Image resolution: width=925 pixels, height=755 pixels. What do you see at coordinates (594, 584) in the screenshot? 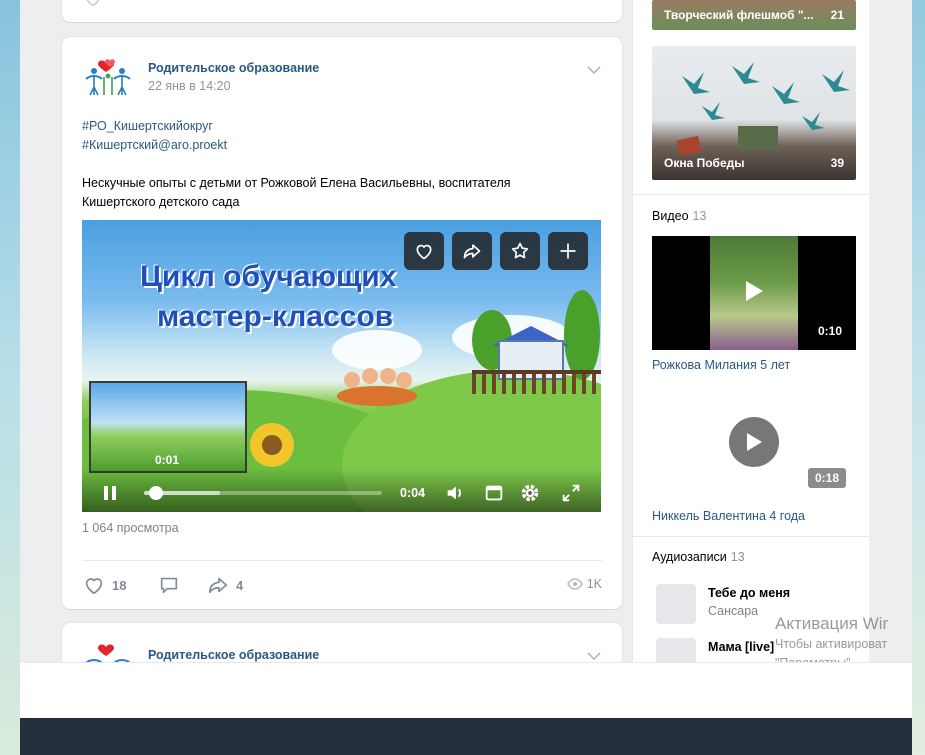
I see `view-count: 1K` at bounding box center [594, 584].